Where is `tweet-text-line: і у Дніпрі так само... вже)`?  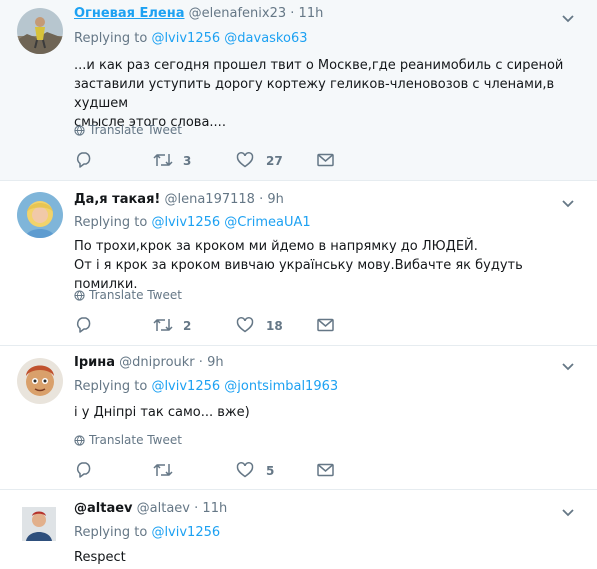
tweet-text-line: і у Дніпрі так само... вже) is located at coordinates (162, 412).